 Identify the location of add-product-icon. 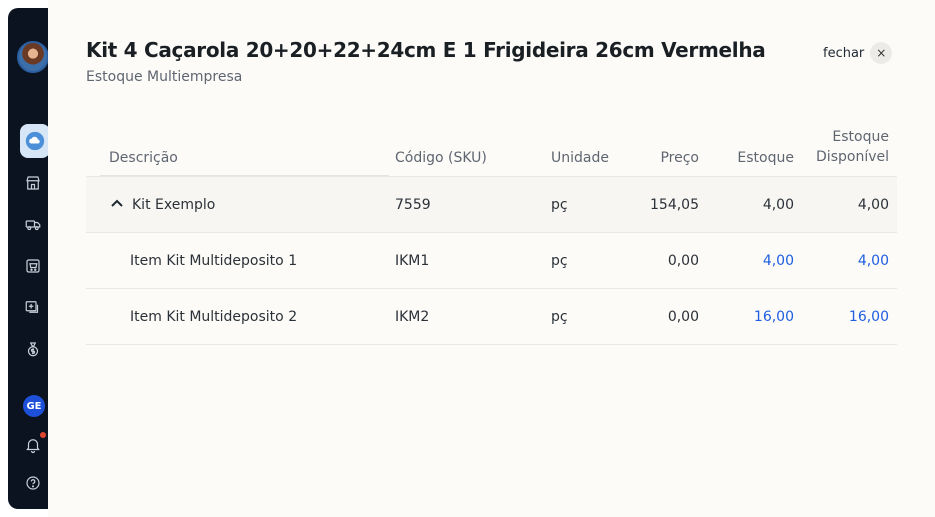
(32, 307).